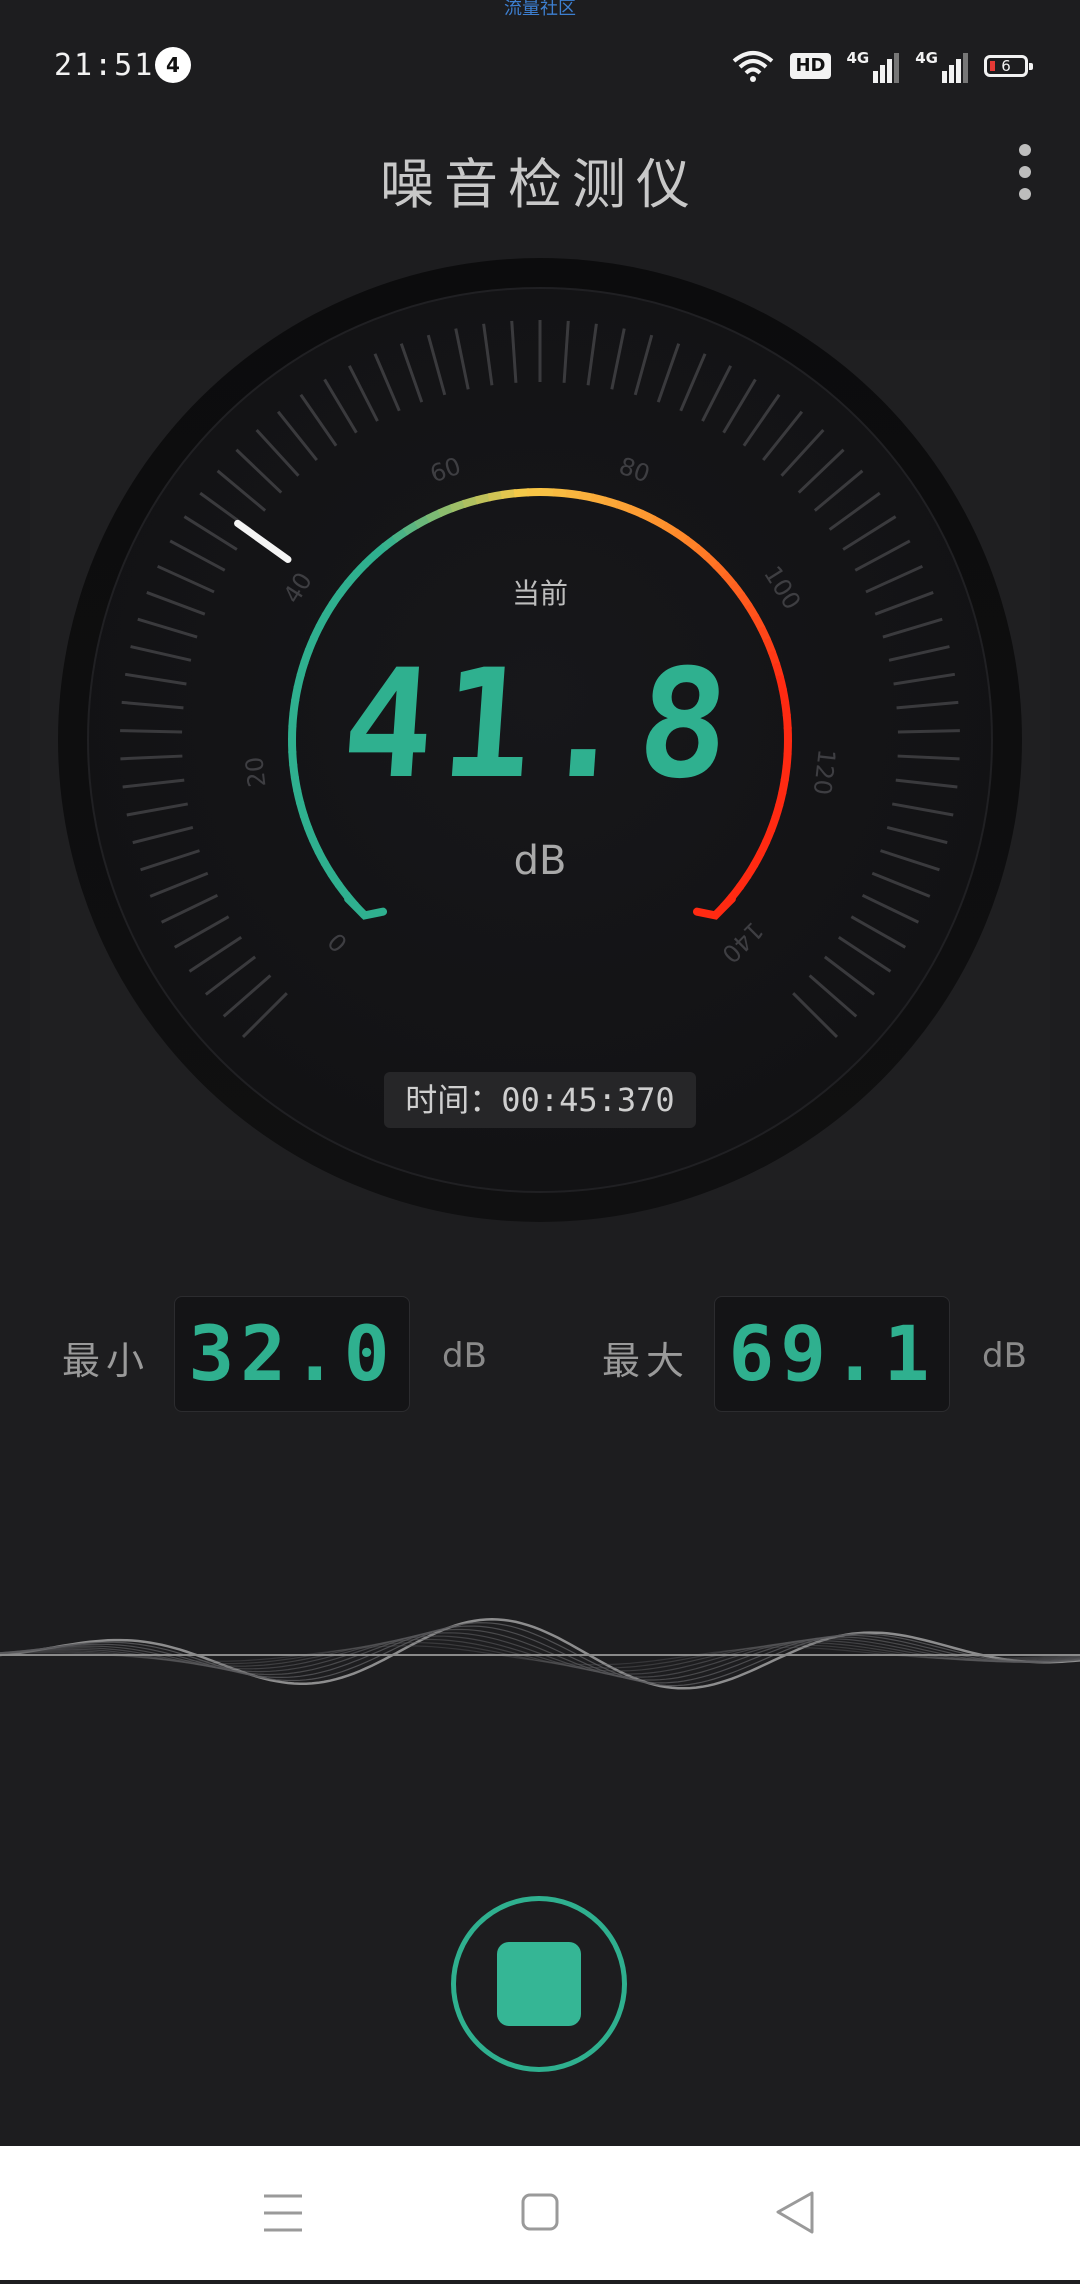  Describe the element at coordinates (540, 861) in the screenshot. I see `current-unit: dB` at that location.